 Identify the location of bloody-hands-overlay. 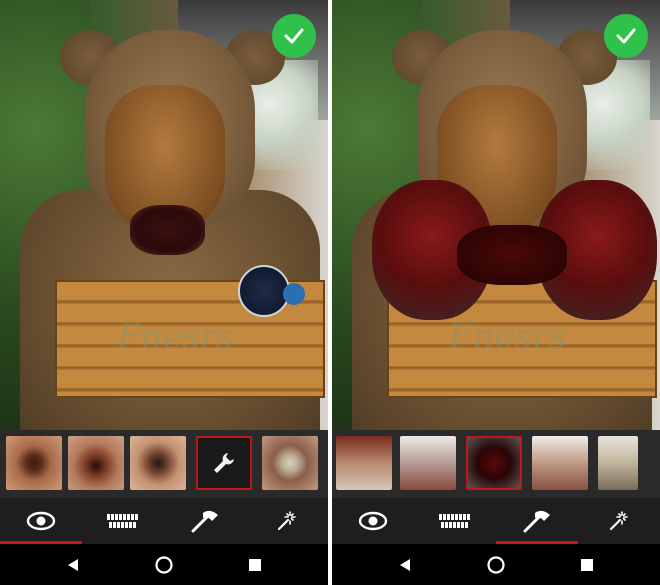
(514, 255).